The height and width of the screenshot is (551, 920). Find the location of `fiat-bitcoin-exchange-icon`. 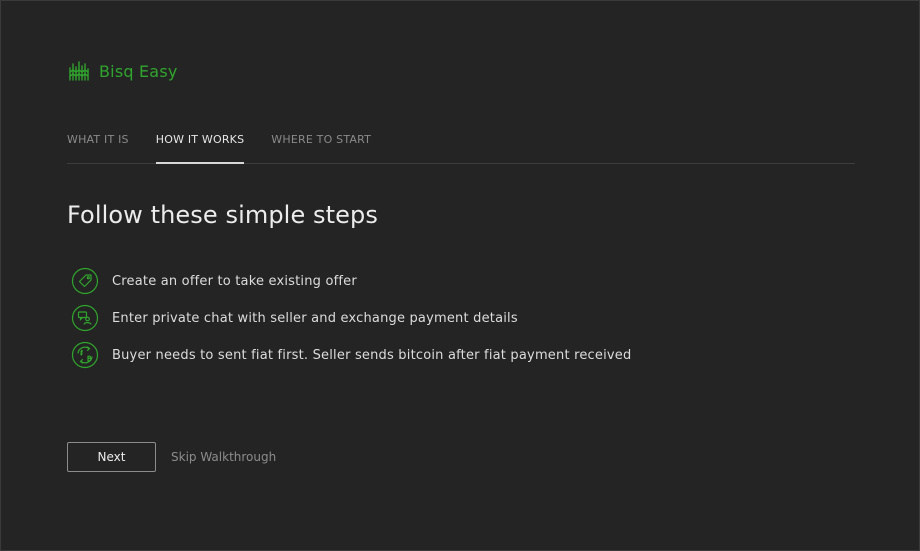

fiat-bitcoin-exchange-icon is located at coordinates (85, 355).